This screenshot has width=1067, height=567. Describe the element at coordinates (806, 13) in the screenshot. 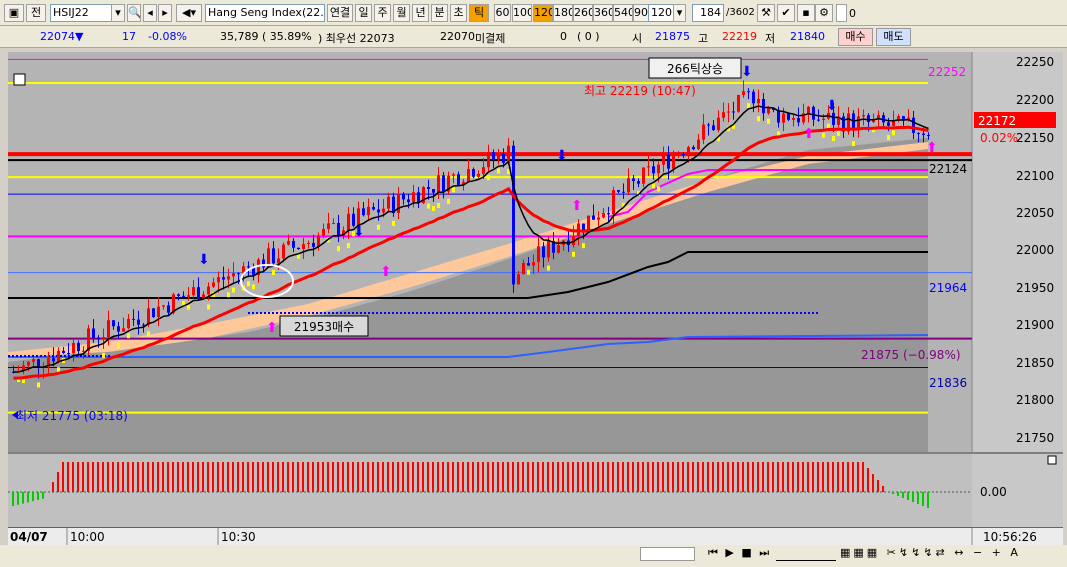

I see `save-icon: ▪` at that location.